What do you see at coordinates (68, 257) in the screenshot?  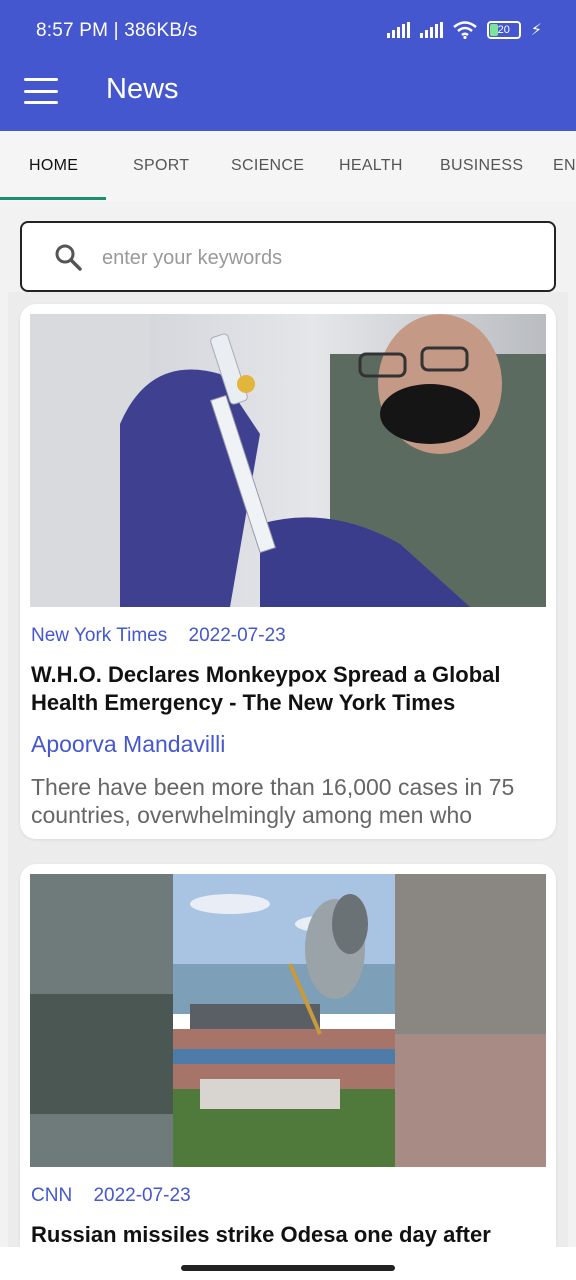 I see `search-icon` at bounding box center [68, 257].